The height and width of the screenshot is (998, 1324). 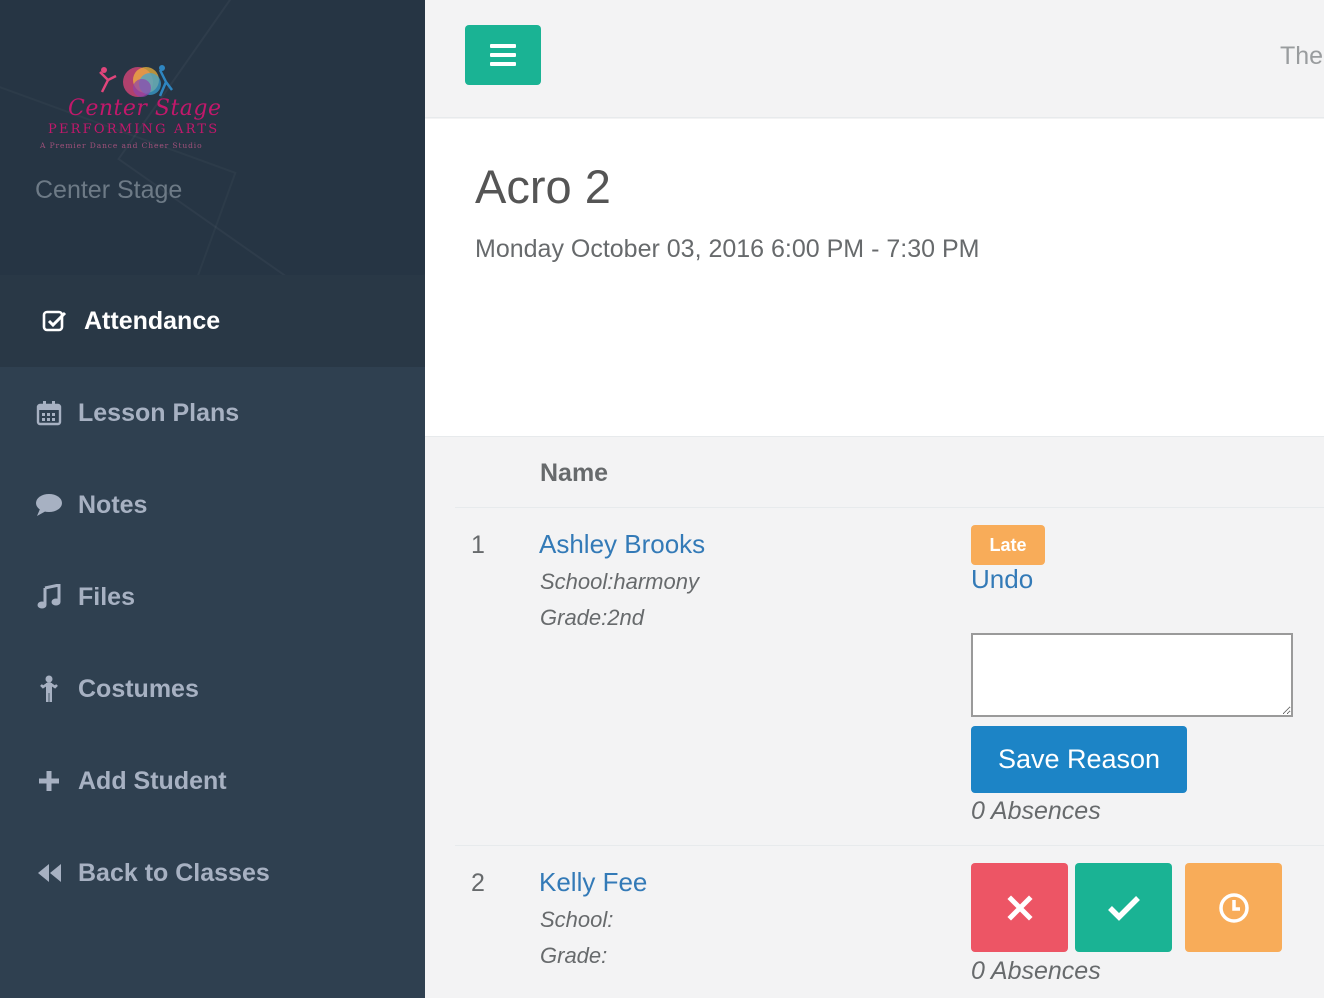 What do you see at coordinates (49, 597) in the screenshot?
I see `music-icon` at bounding box center [49, 597].